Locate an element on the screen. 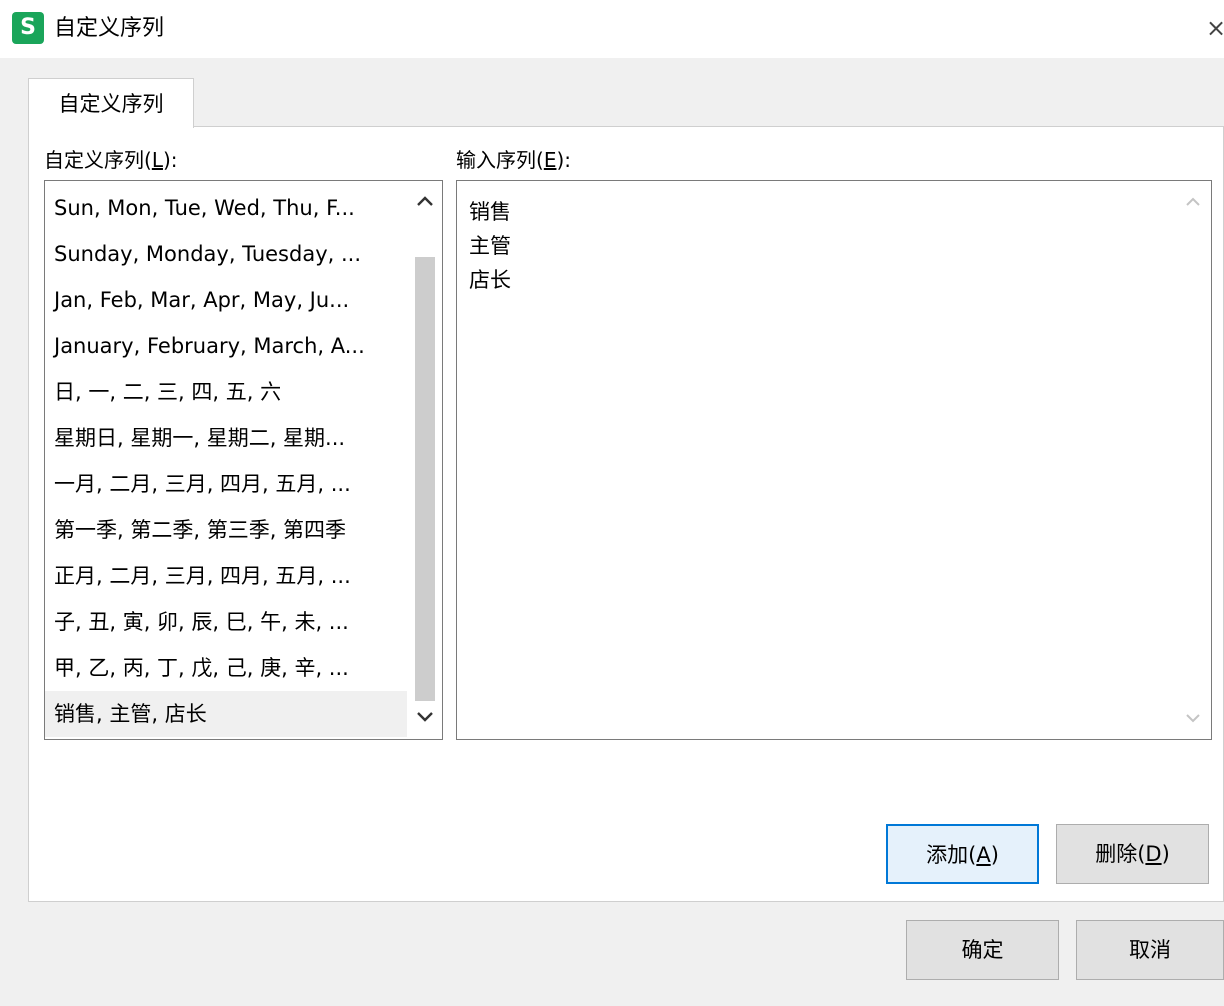 The width and height of the screenshot is (1224, 1006). custom-list-label: 自定义序列(L): is located at coordinates (111, 160).